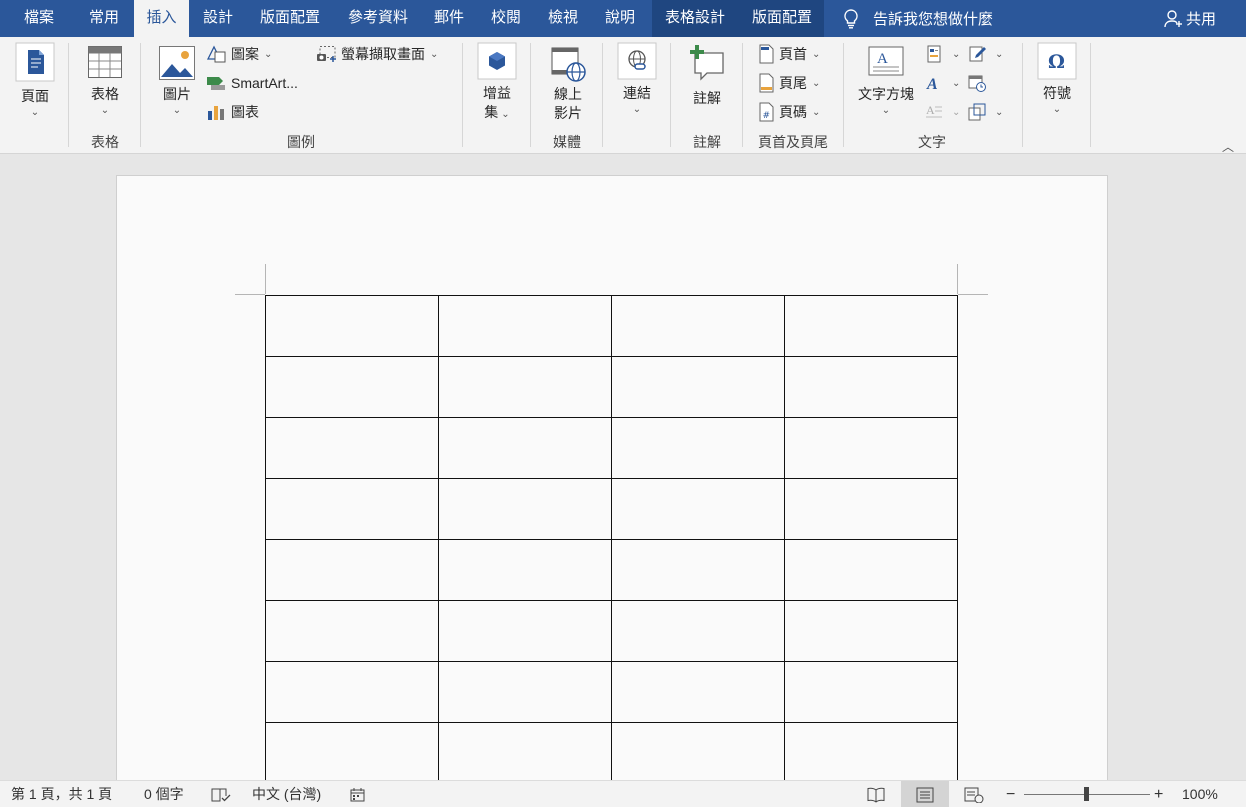  What do you see at coordinates (1010, 794) in the screenshot?
I see `zoom-out-button: −` at bounding box center [1010, 794].